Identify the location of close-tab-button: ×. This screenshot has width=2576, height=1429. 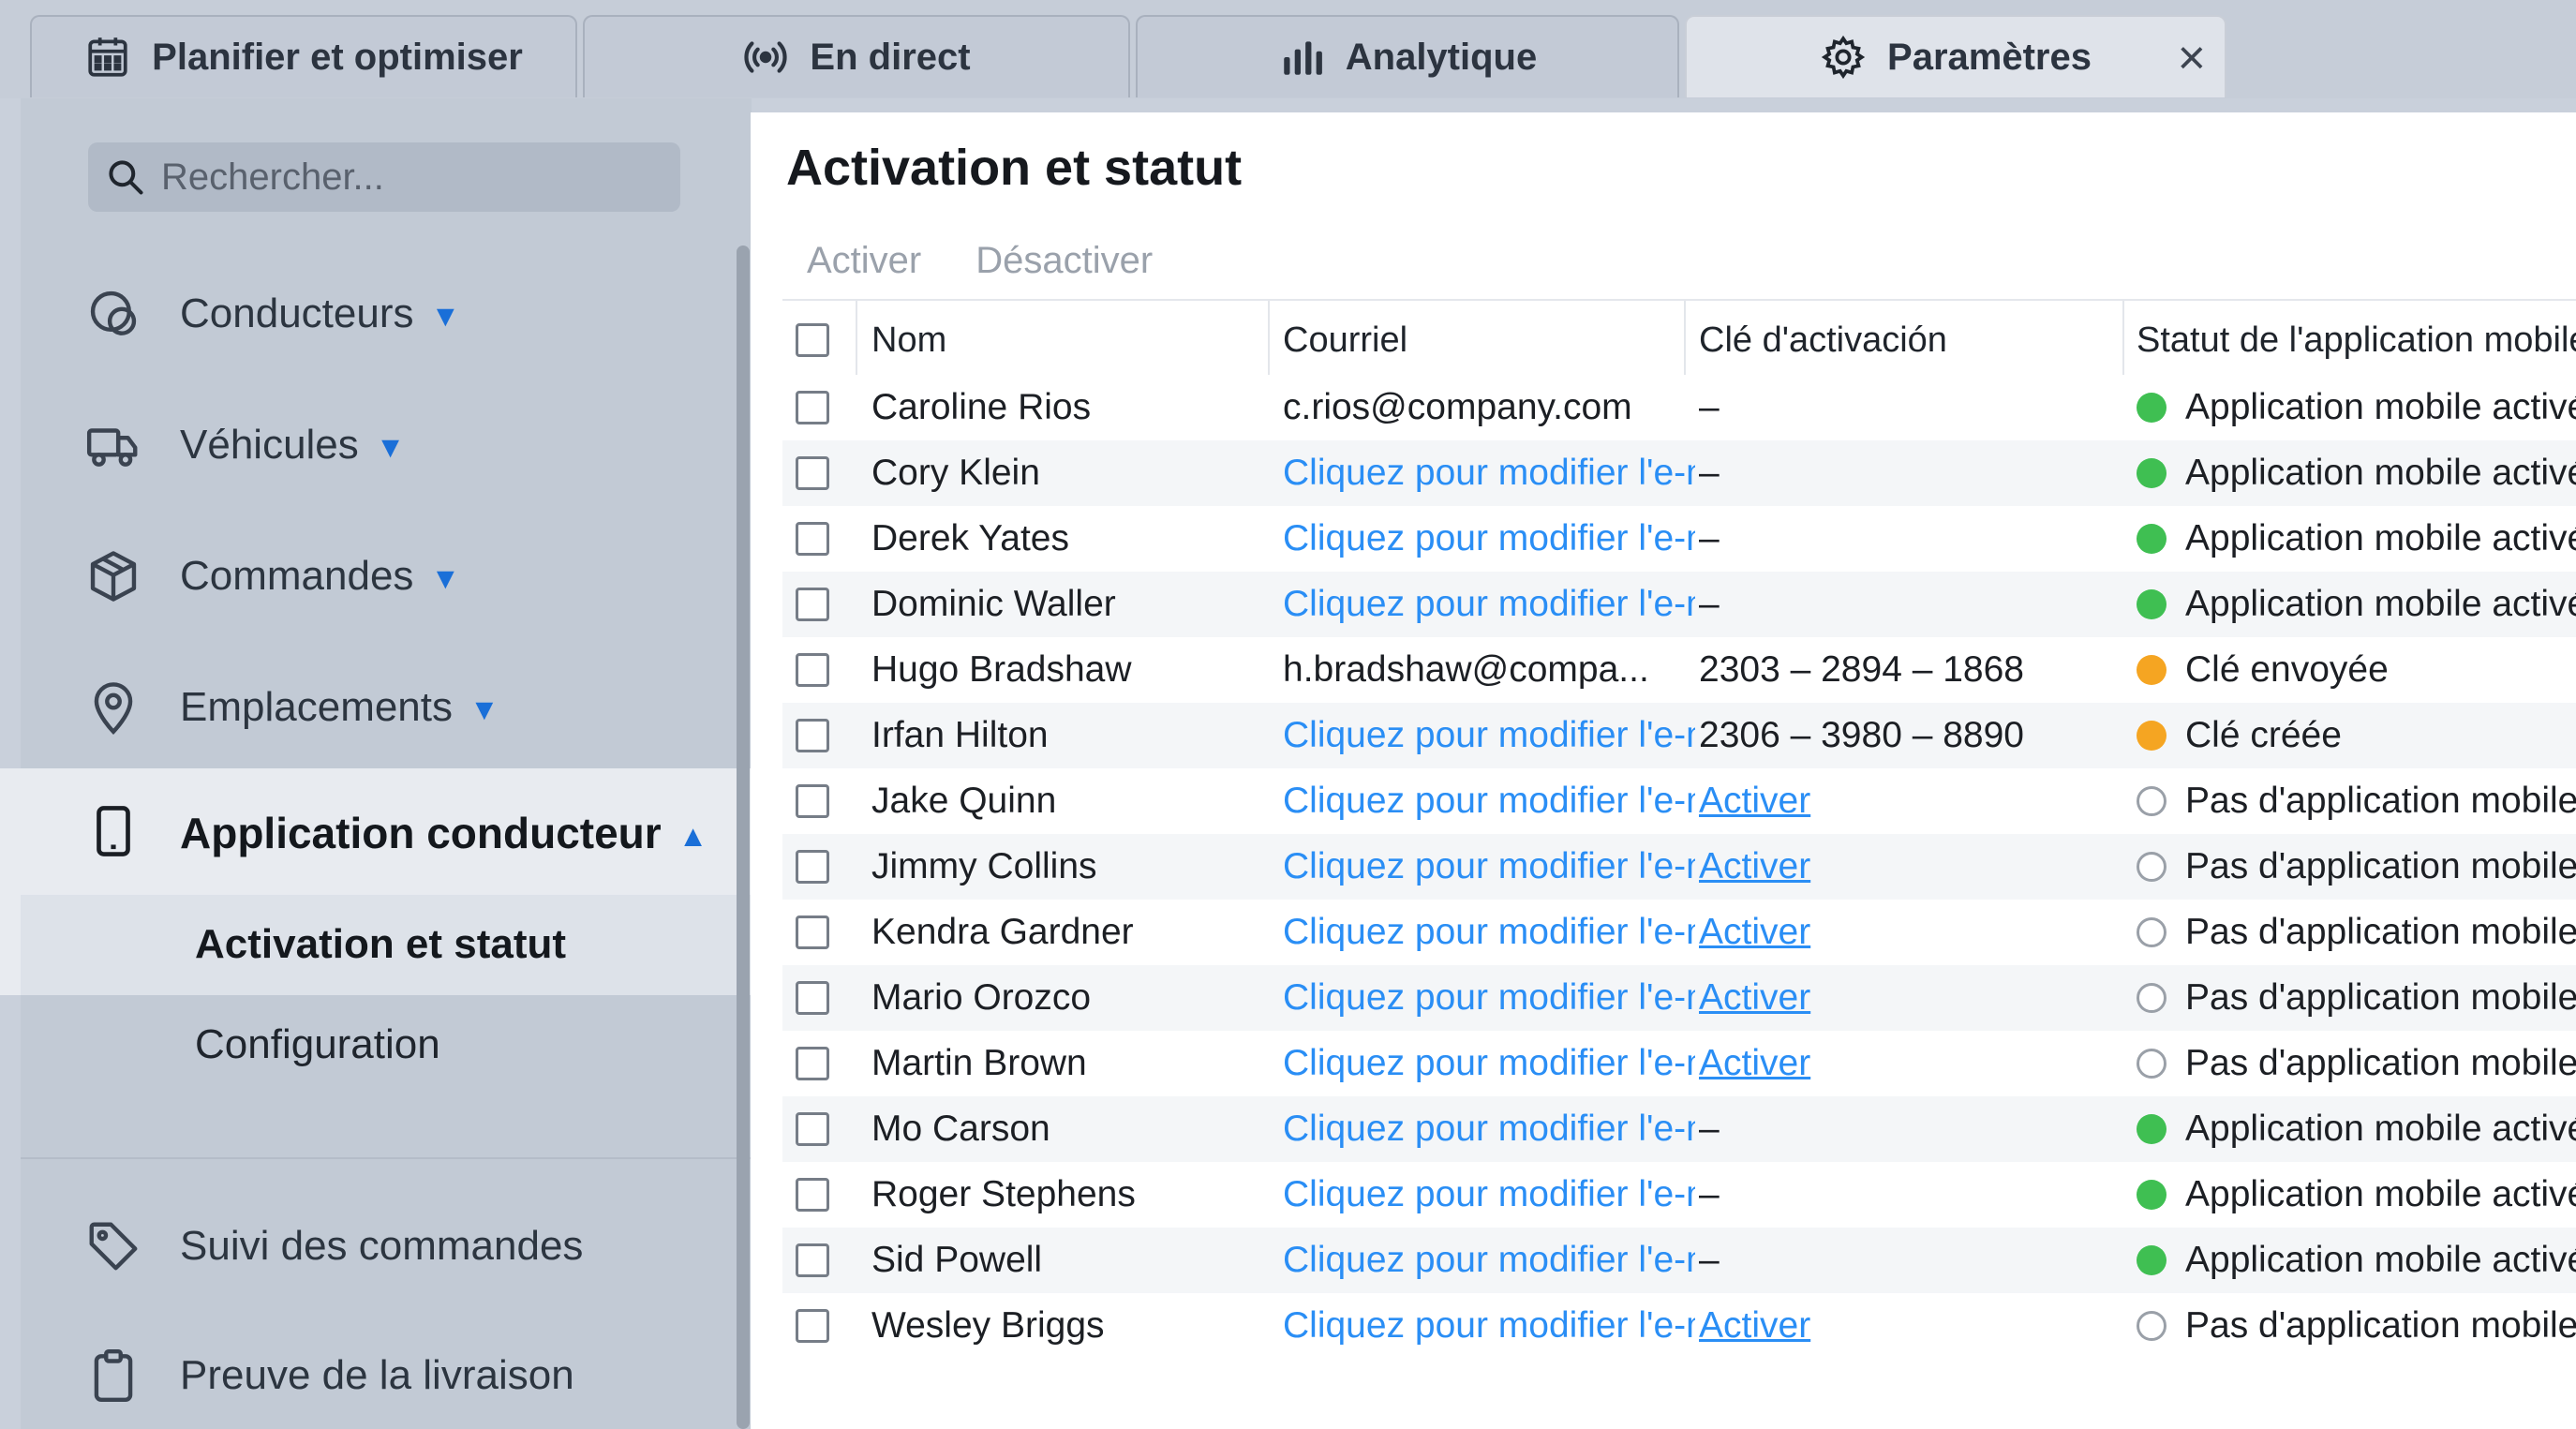
(2192, 58).